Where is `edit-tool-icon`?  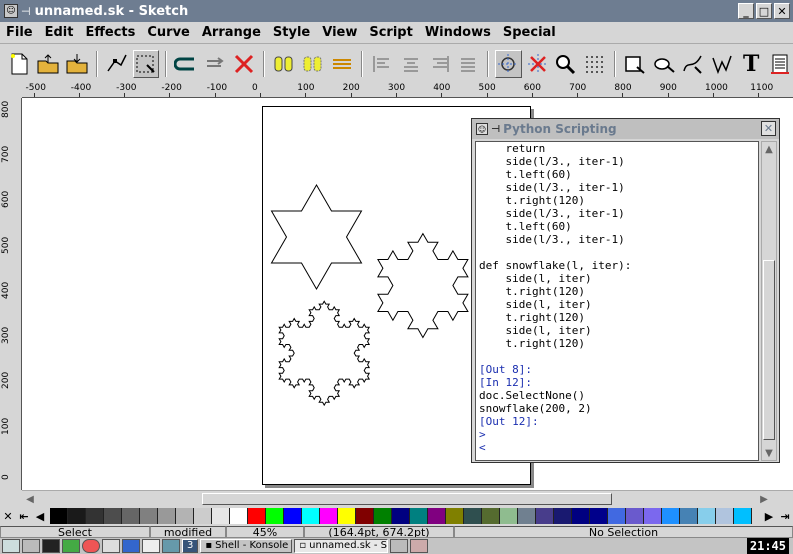 edit-tool-icon is located at coordinates (117, 64).